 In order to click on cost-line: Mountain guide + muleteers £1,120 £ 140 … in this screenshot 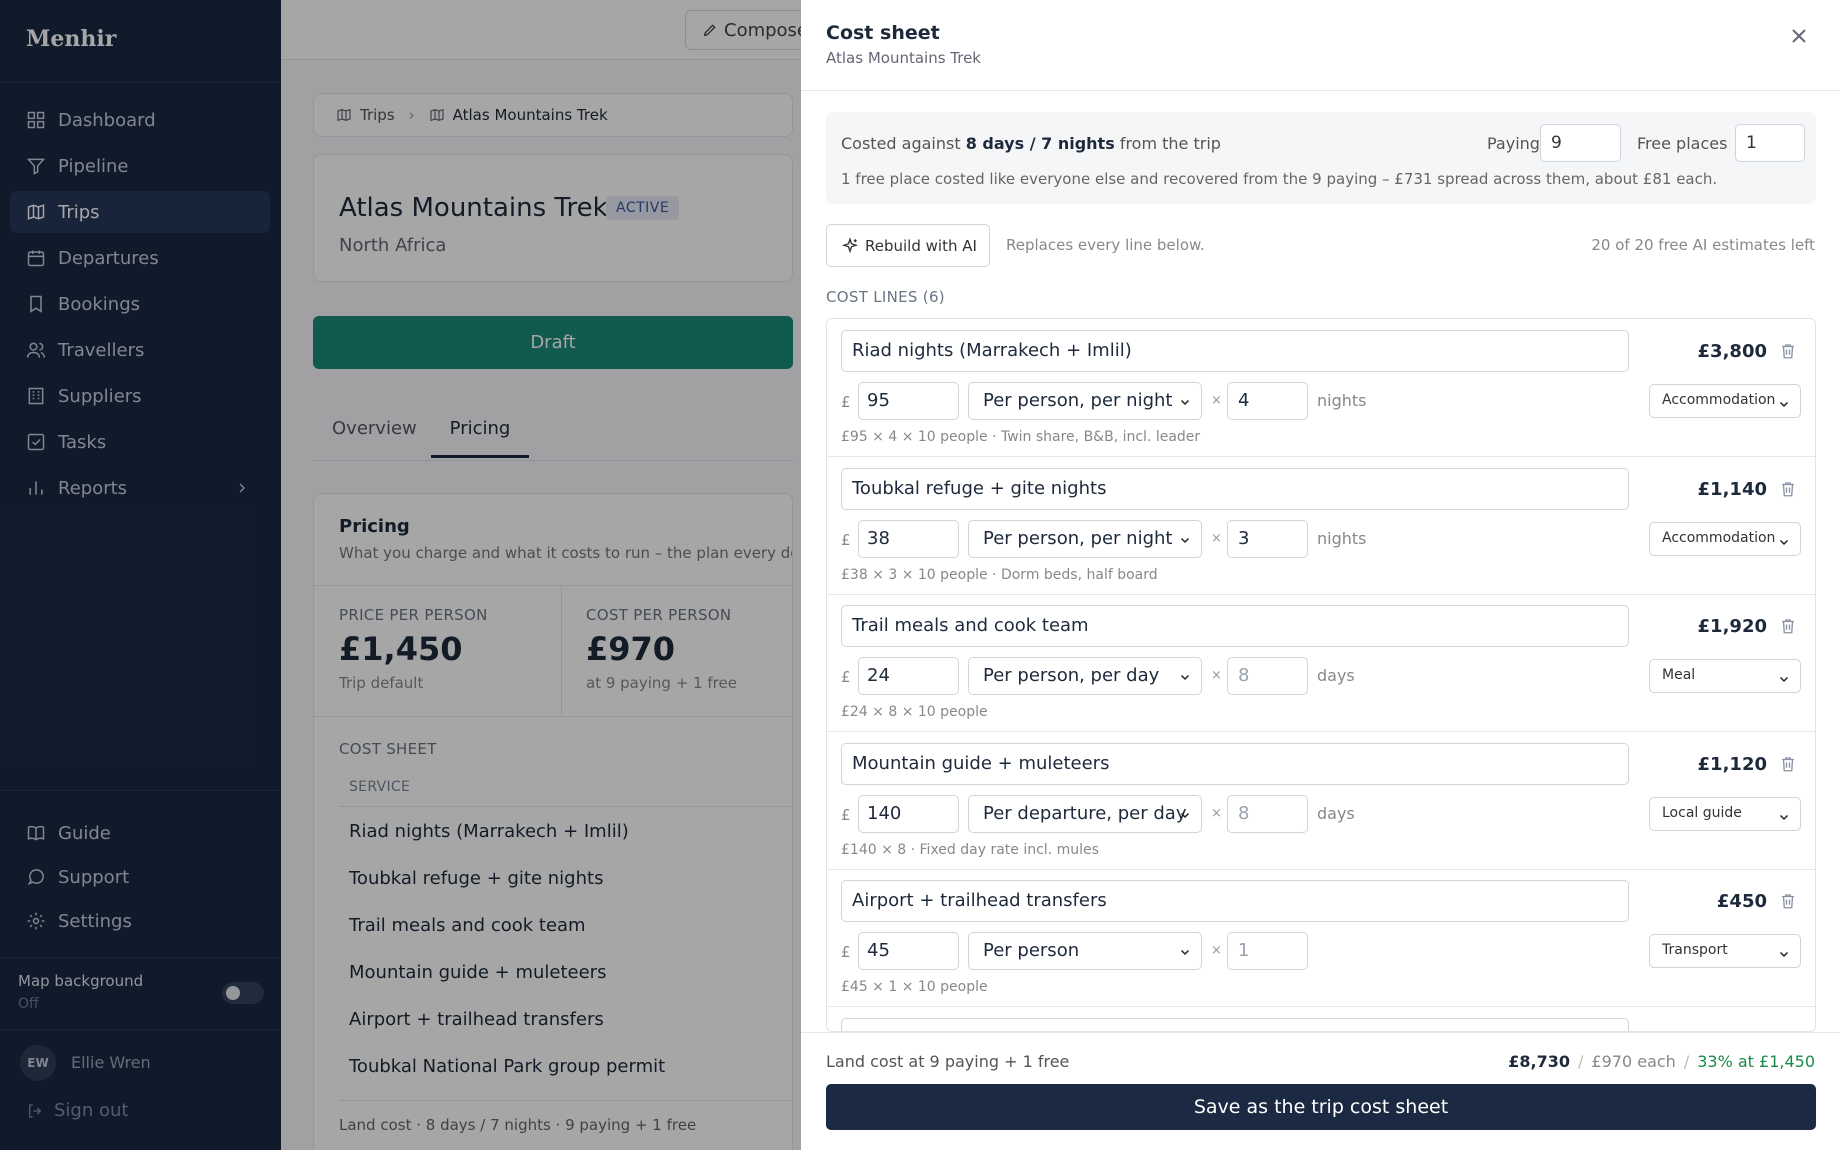, I will do `click(1321, 801)`.